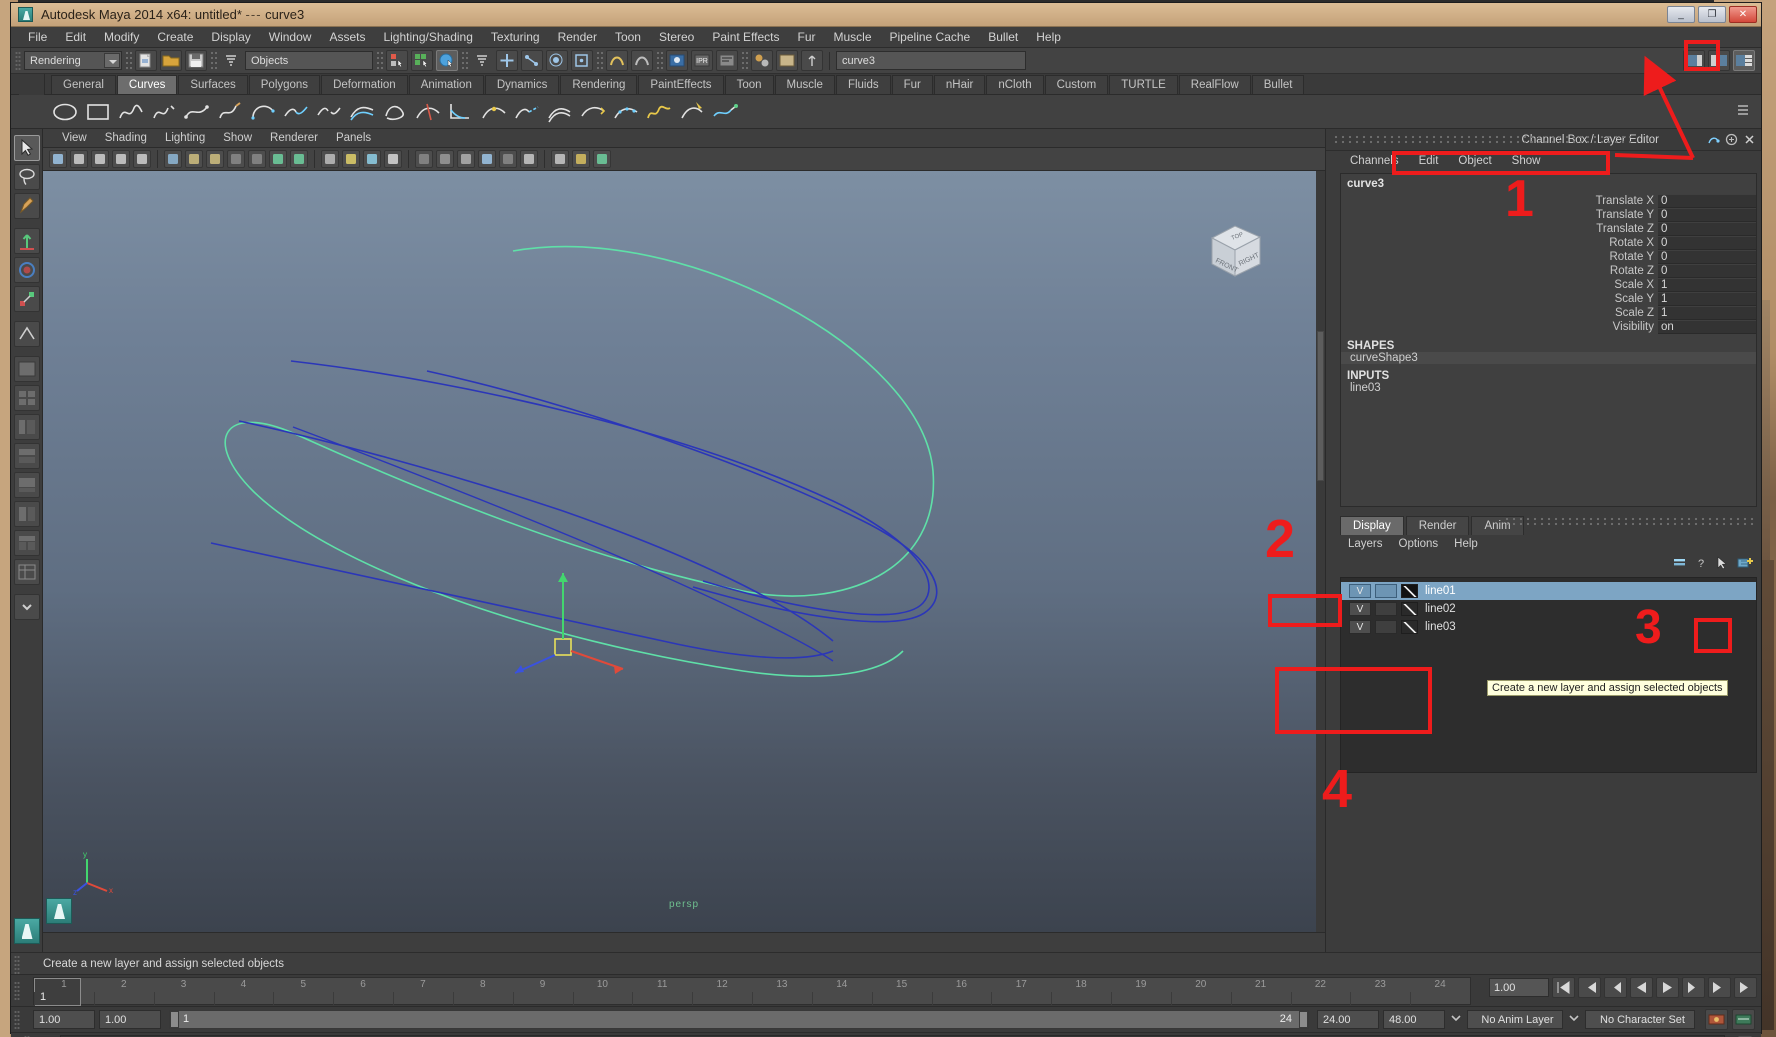  Describe the element at coordinates (83, 84) in the screenshot. I see `shelf-tab-general: General` at that location.